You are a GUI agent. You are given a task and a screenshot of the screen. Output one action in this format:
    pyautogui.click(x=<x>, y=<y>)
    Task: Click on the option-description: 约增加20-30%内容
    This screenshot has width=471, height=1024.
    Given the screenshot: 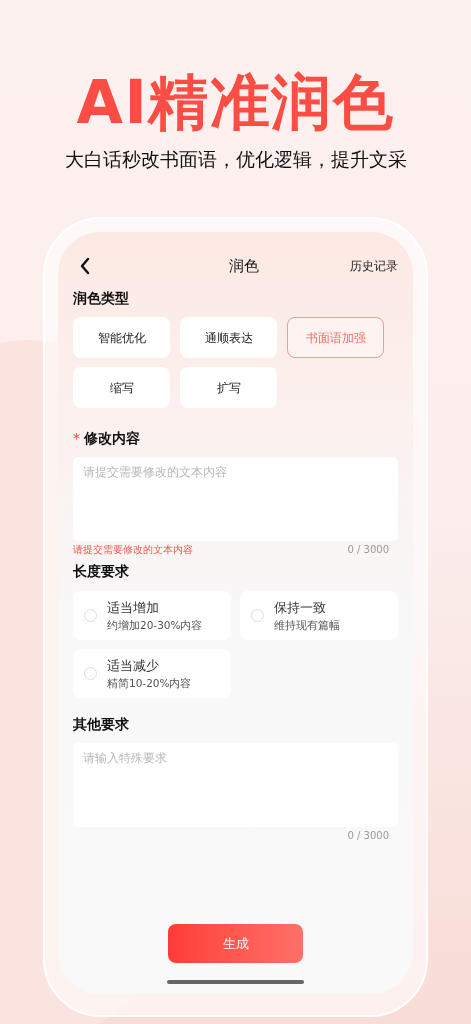 What is the action you would take?
    pyautogui.click(x=155, y=625)
    